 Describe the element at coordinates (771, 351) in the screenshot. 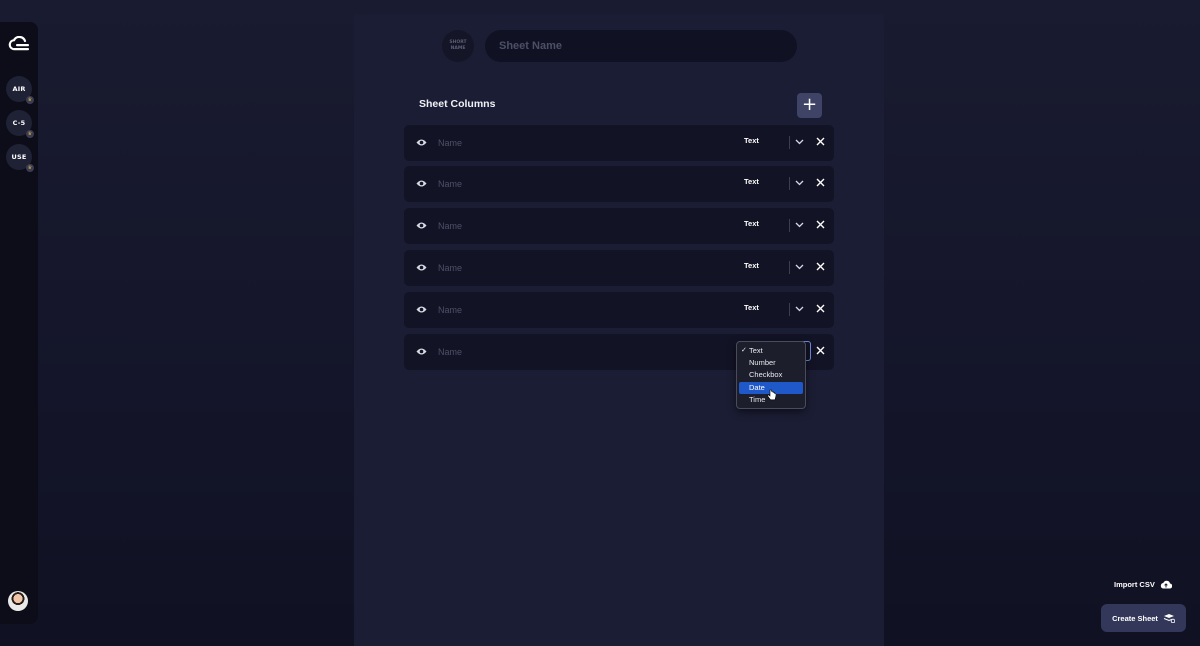

I see `dropdown-option-text: ✓ Text` at that location.